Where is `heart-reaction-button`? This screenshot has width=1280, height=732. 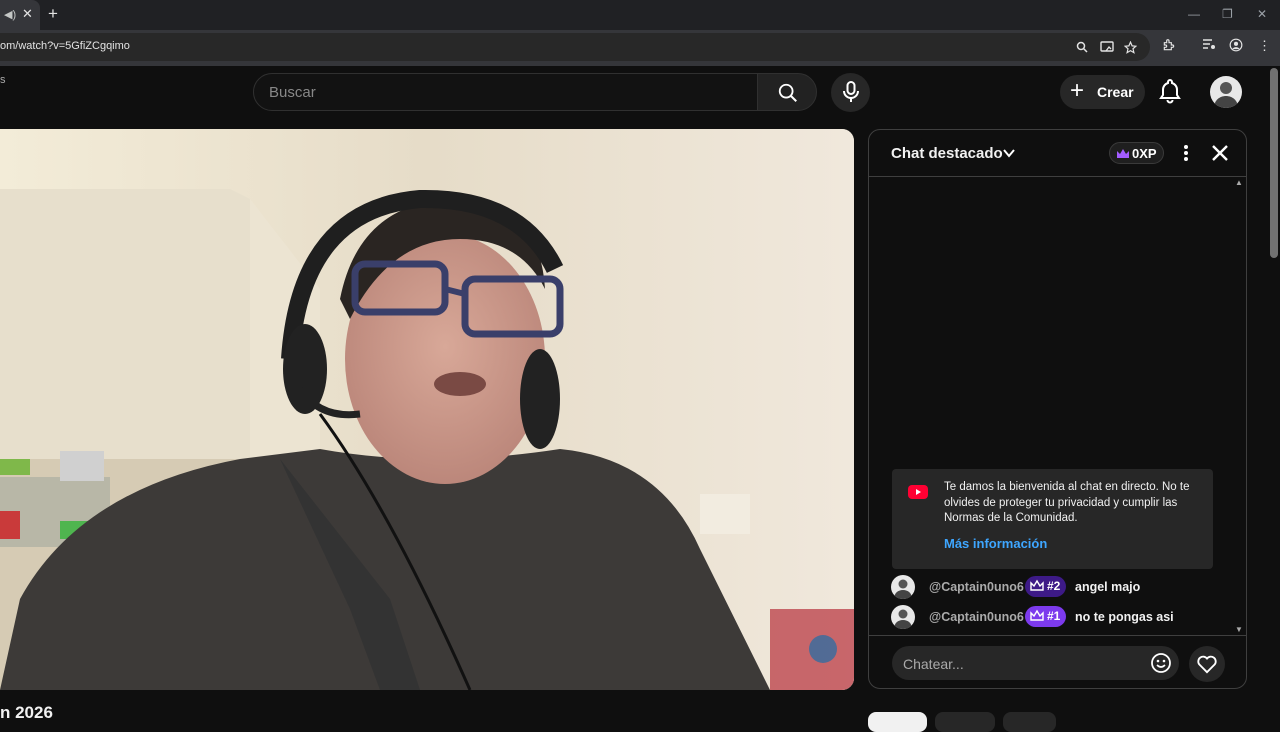 heart-reaction-button is located at coordinates (1207, 664).